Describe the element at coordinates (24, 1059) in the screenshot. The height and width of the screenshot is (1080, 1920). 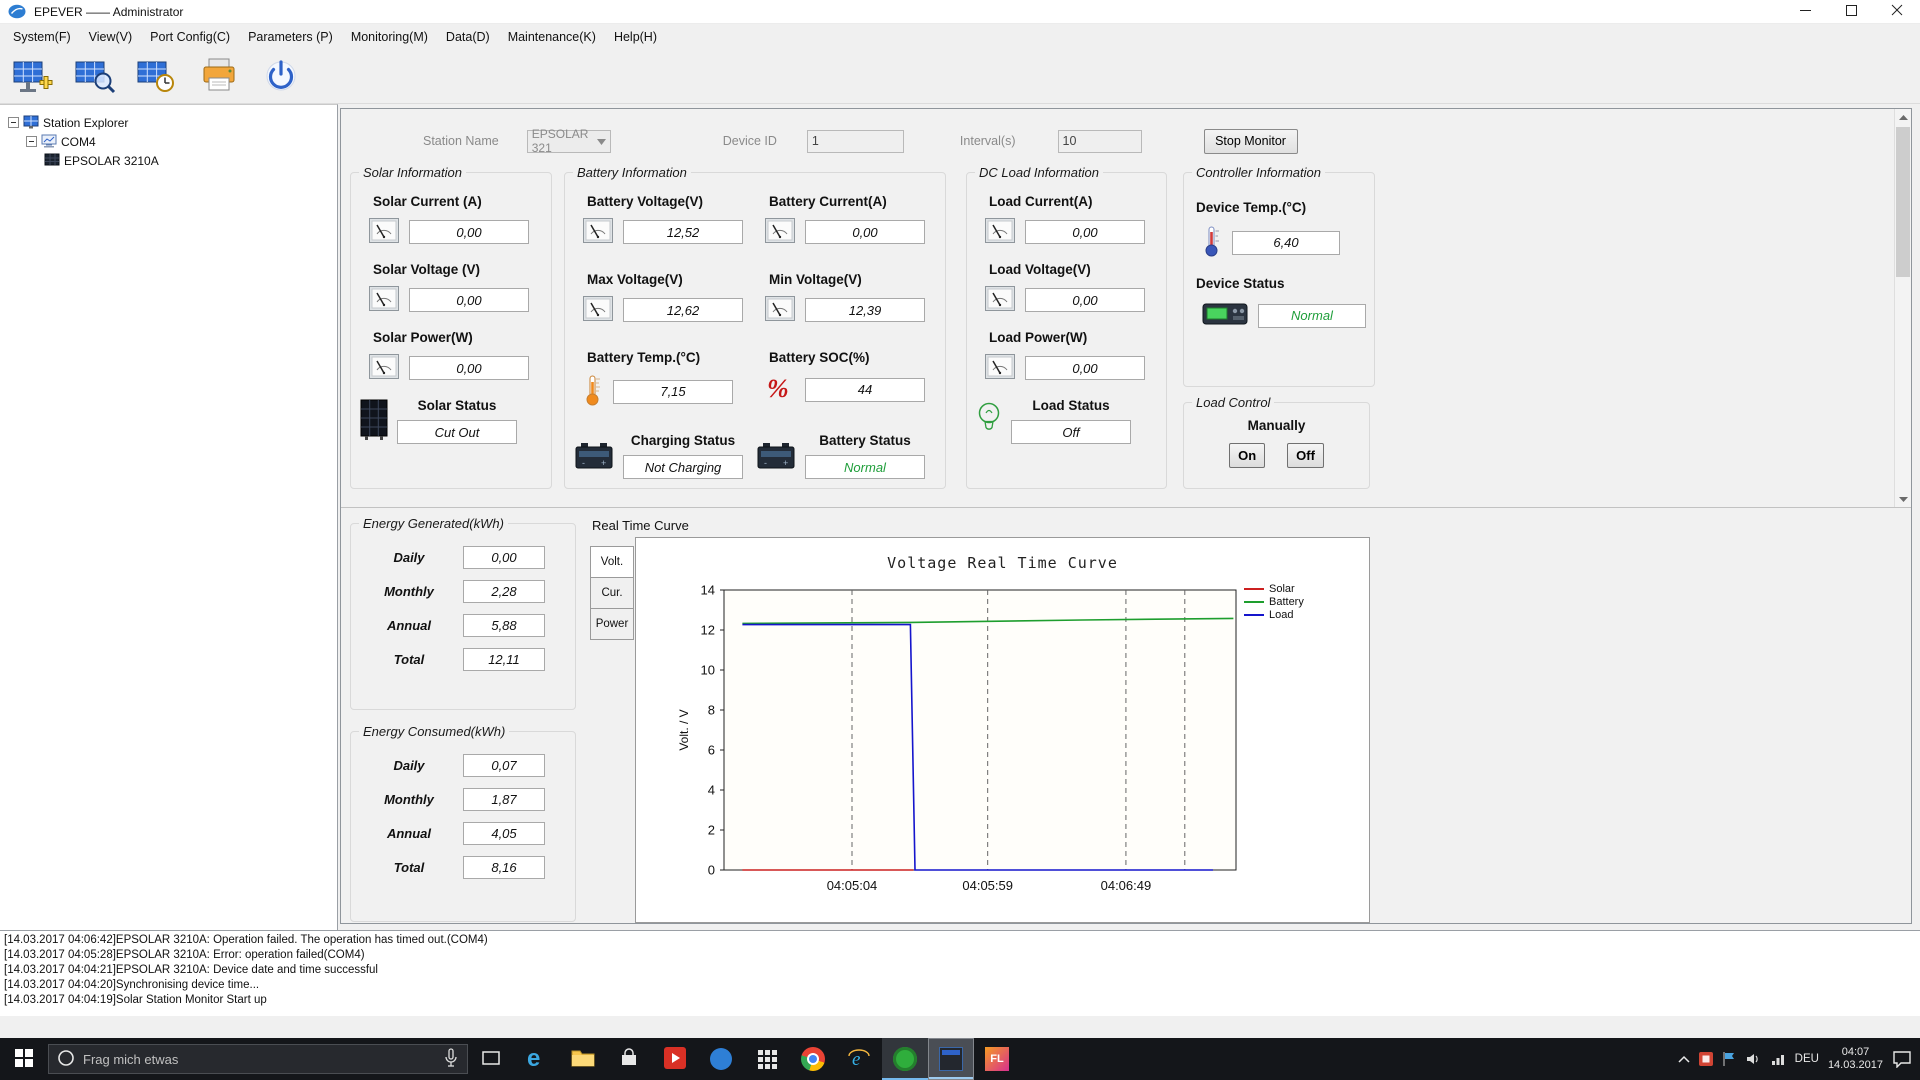
I see `start-button` at that location.